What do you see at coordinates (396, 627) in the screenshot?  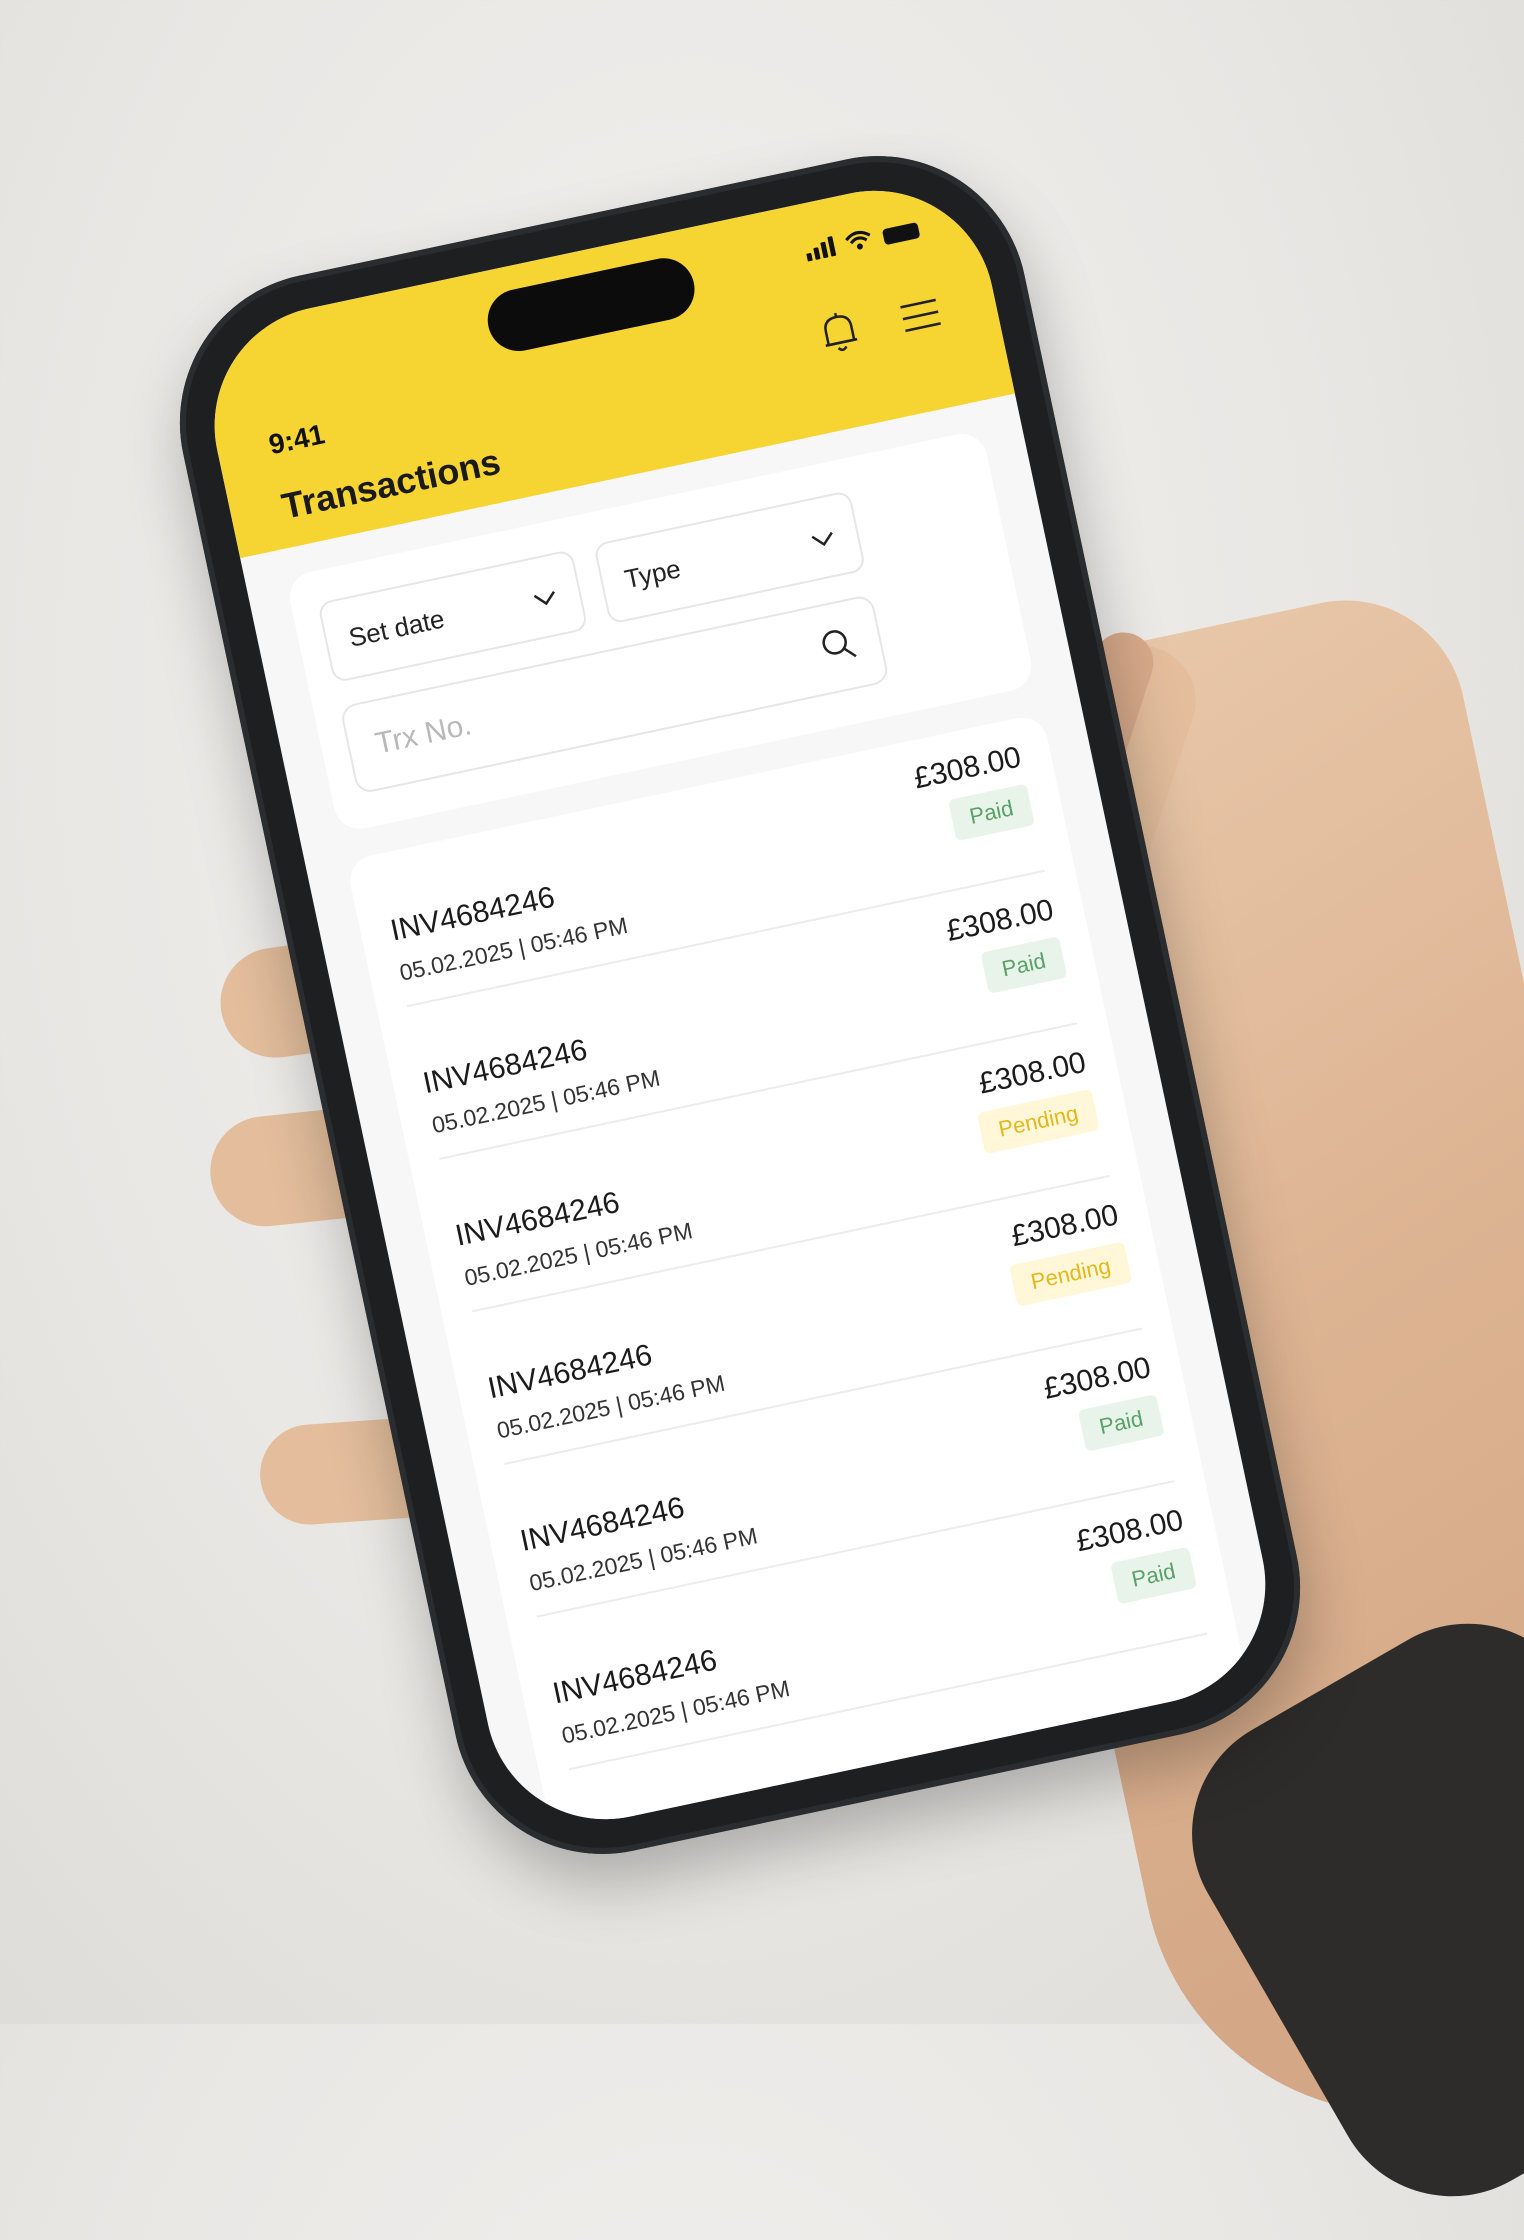 I see `date-select-label: Set date` at bounding box center [396, 627].